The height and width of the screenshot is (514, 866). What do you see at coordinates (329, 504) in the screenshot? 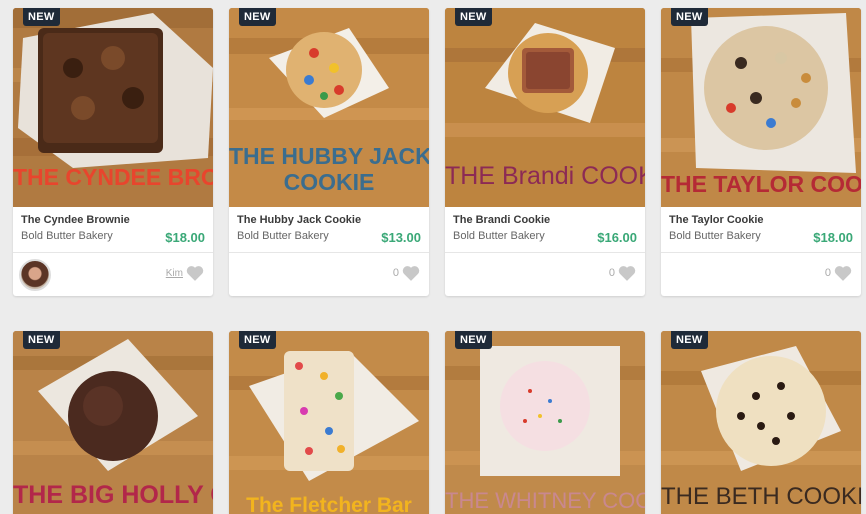
I see `image-caption: The Fletcher Bar` at bounding box center [329, 504].